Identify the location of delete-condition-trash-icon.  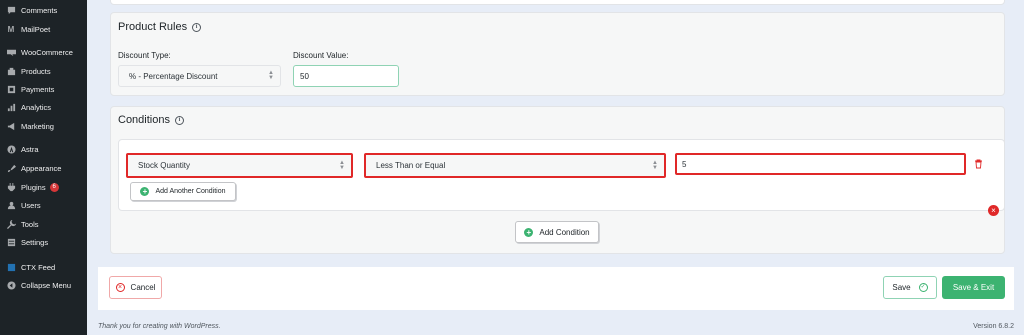
(978, 164).